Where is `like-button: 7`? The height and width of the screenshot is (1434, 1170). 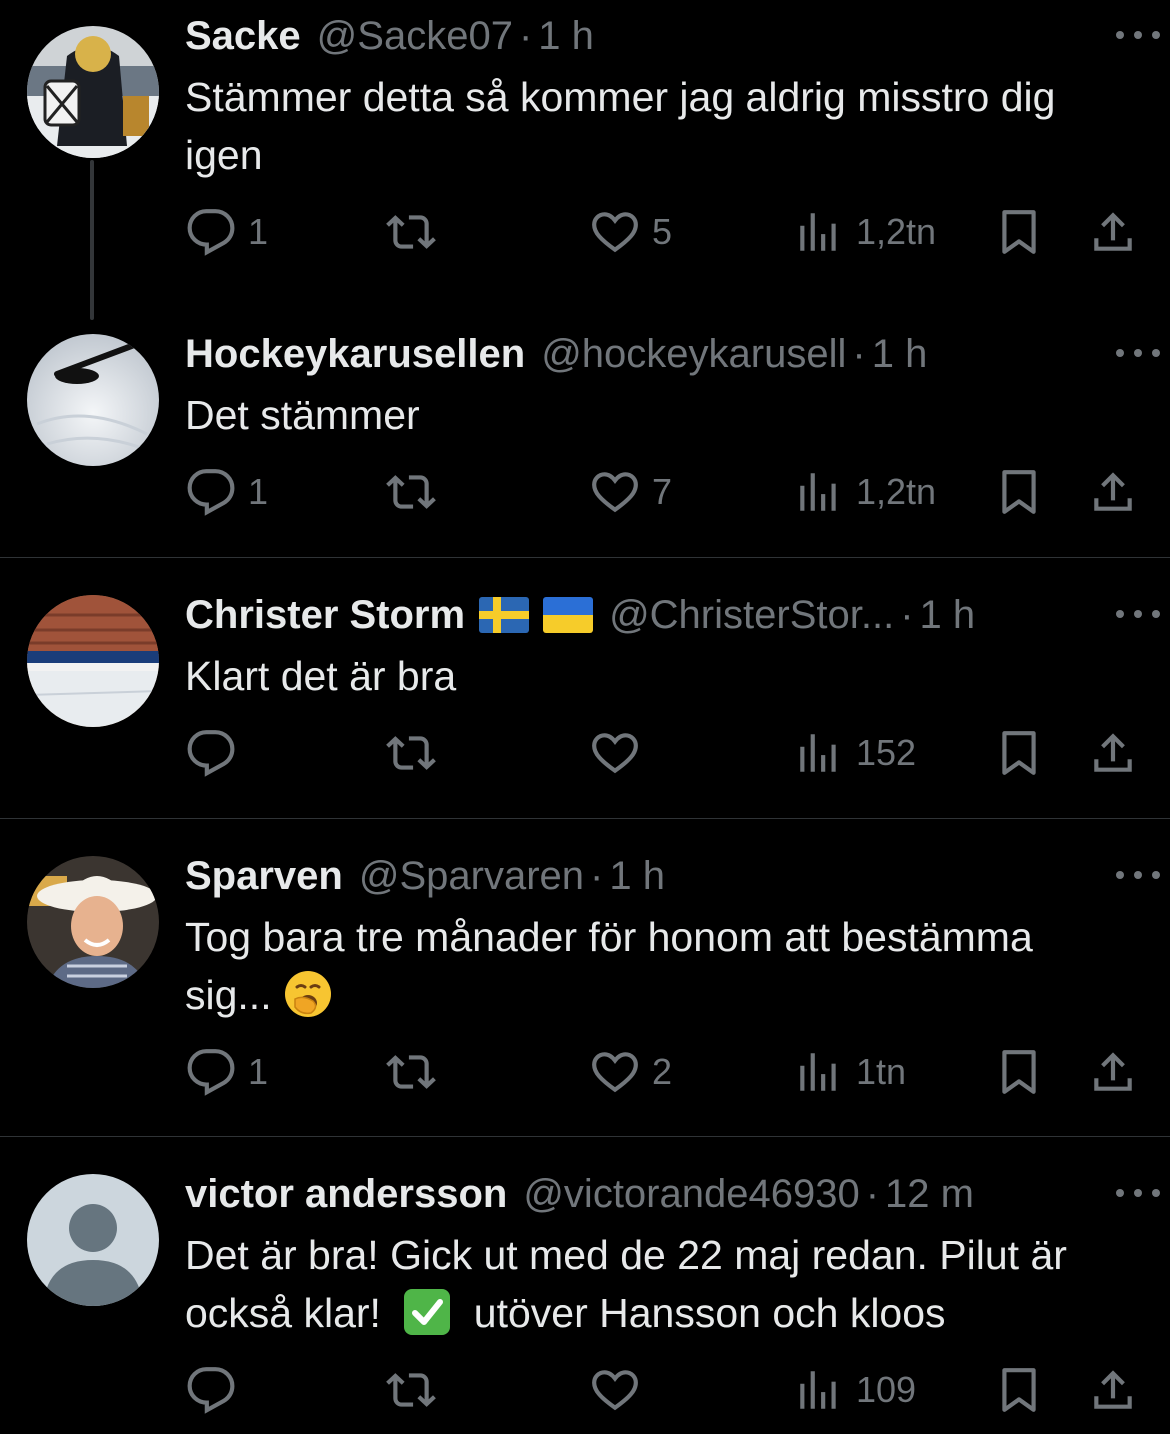
like-button: 7 is located at coordinates (631, 492).